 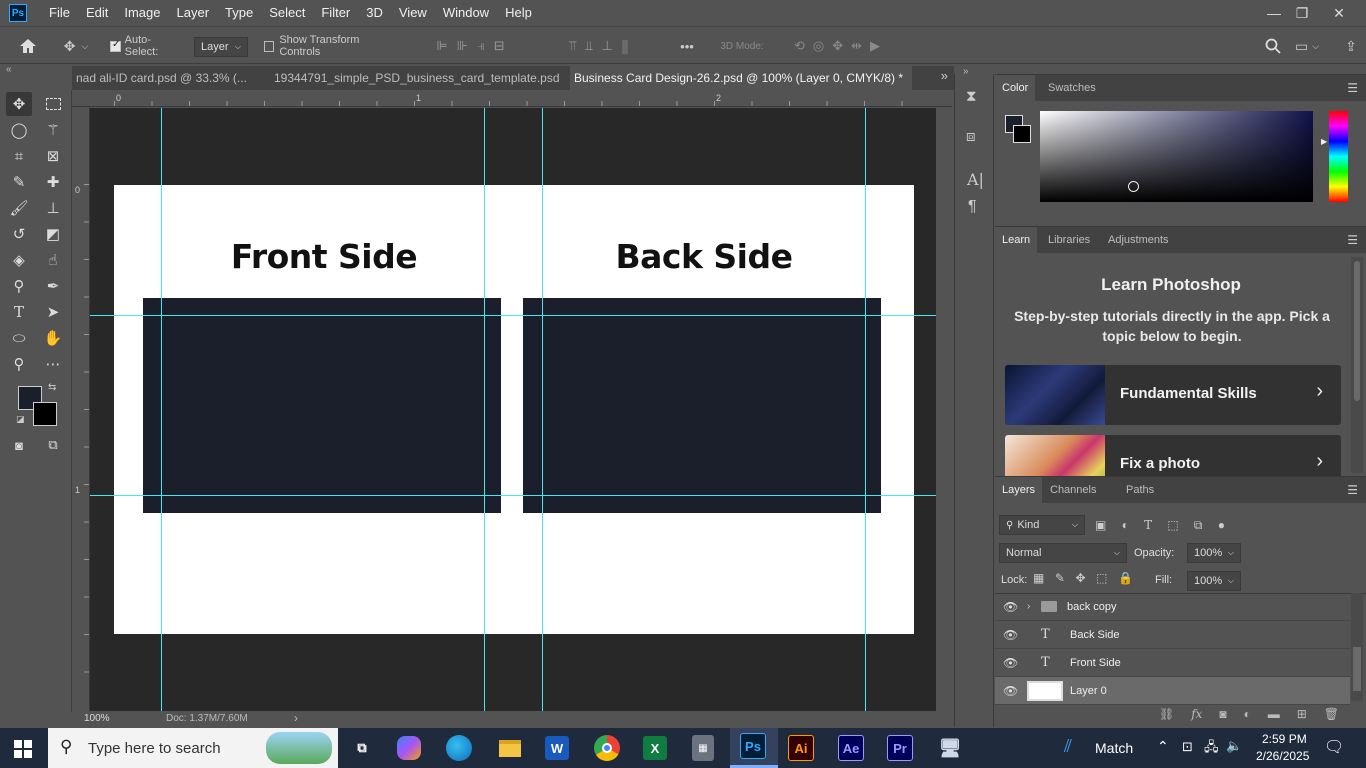 What do you see at coordinates (1234, 746) in the screenshot?
I see `volume-icon: 🔈` at bounding box center [1234, 746].